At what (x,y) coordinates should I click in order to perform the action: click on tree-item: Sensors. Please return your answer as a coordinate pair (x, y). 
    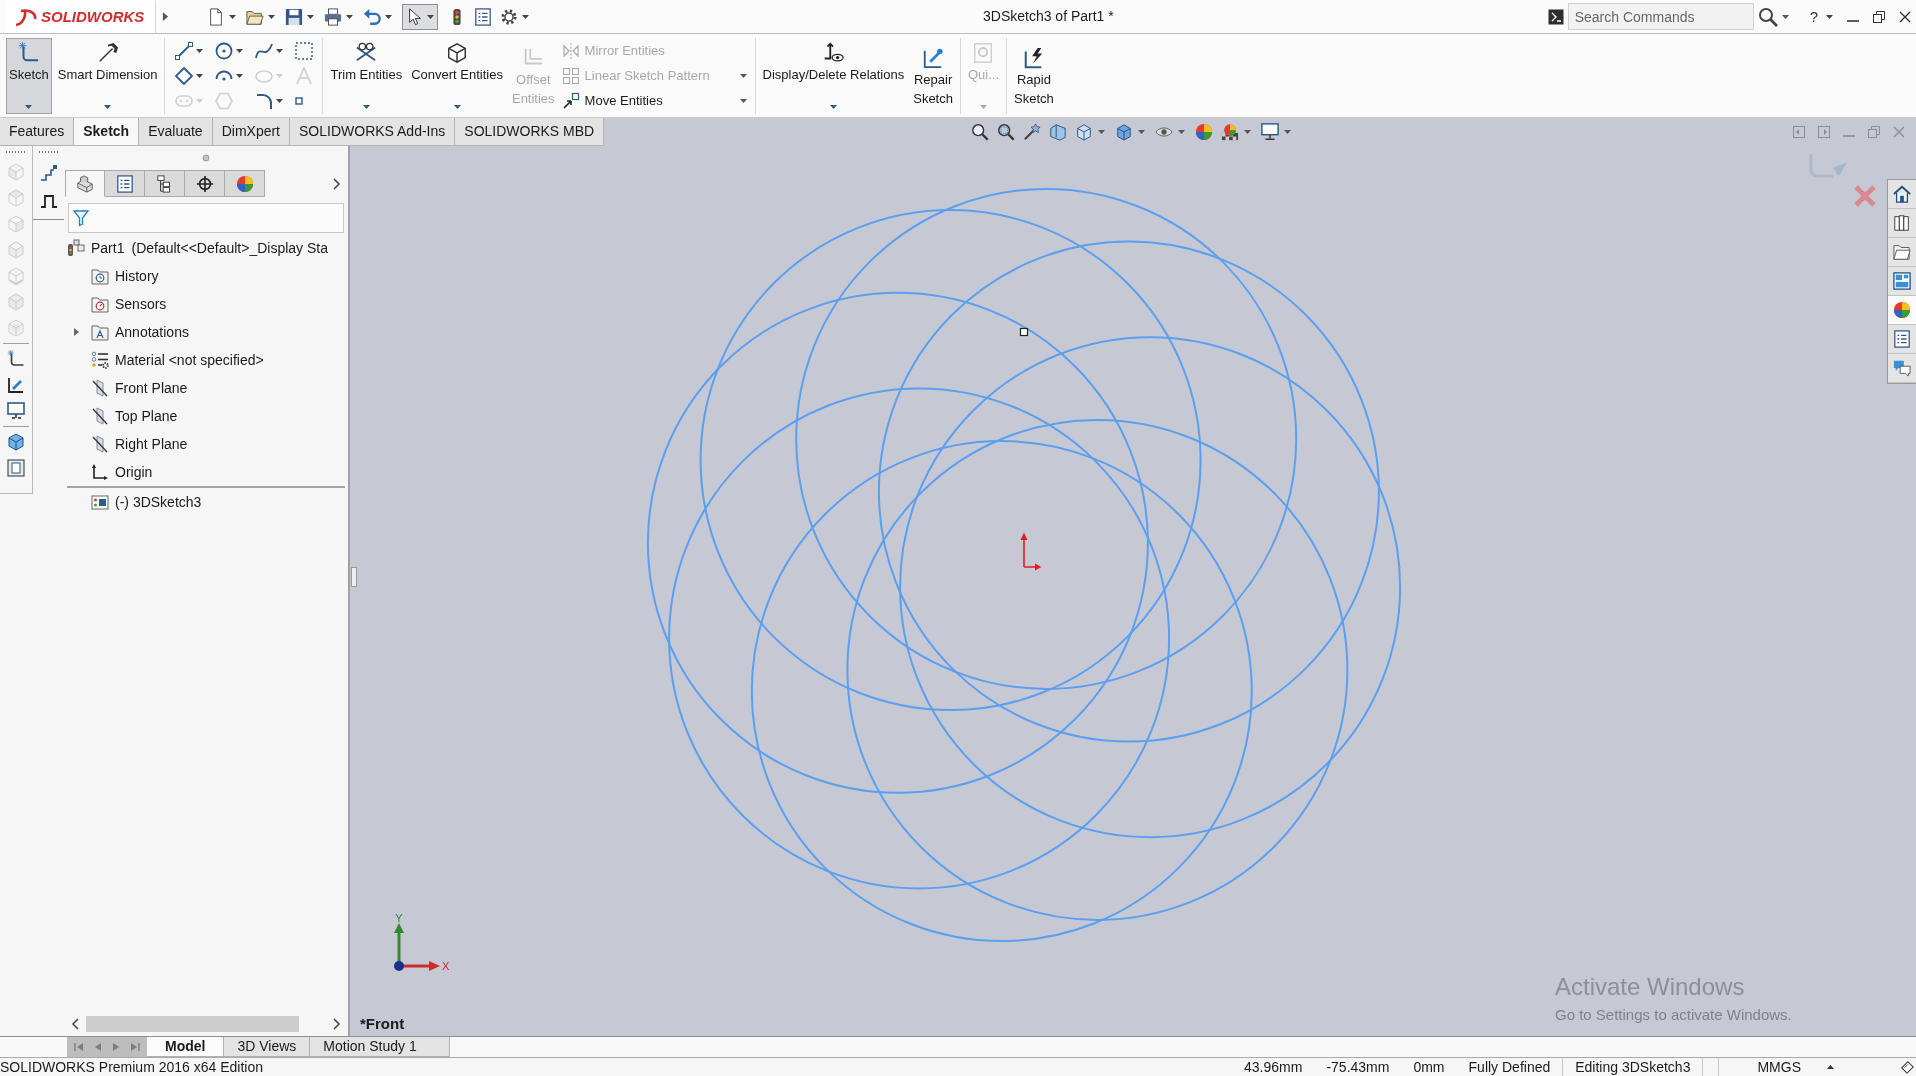
    Looking at the image, I should click on (141, 304).